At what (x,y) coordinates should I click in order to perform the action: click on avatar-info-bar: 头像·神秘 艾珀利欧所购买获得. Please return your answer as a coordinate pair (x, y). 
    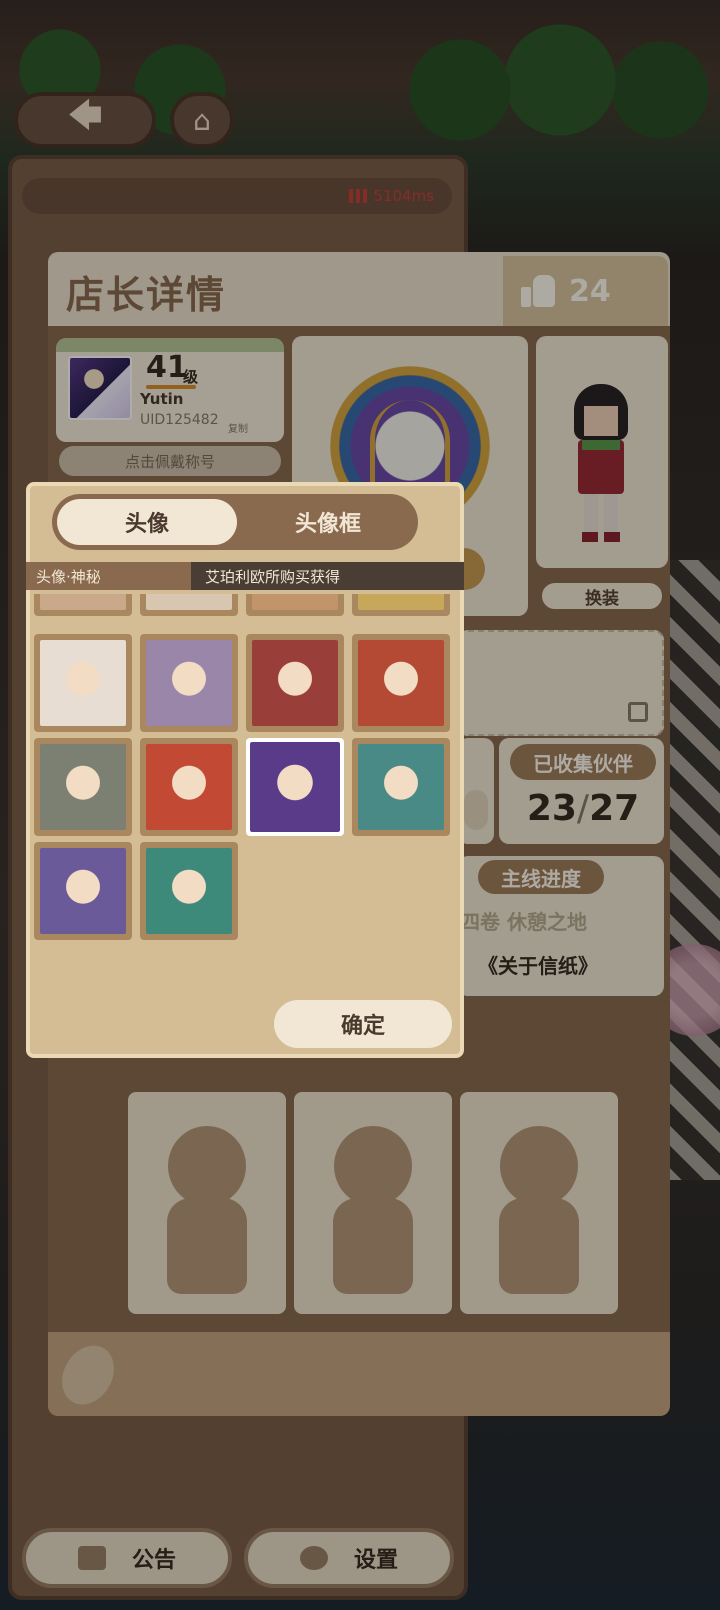
    Looking at the image, I should click on (245, 576).